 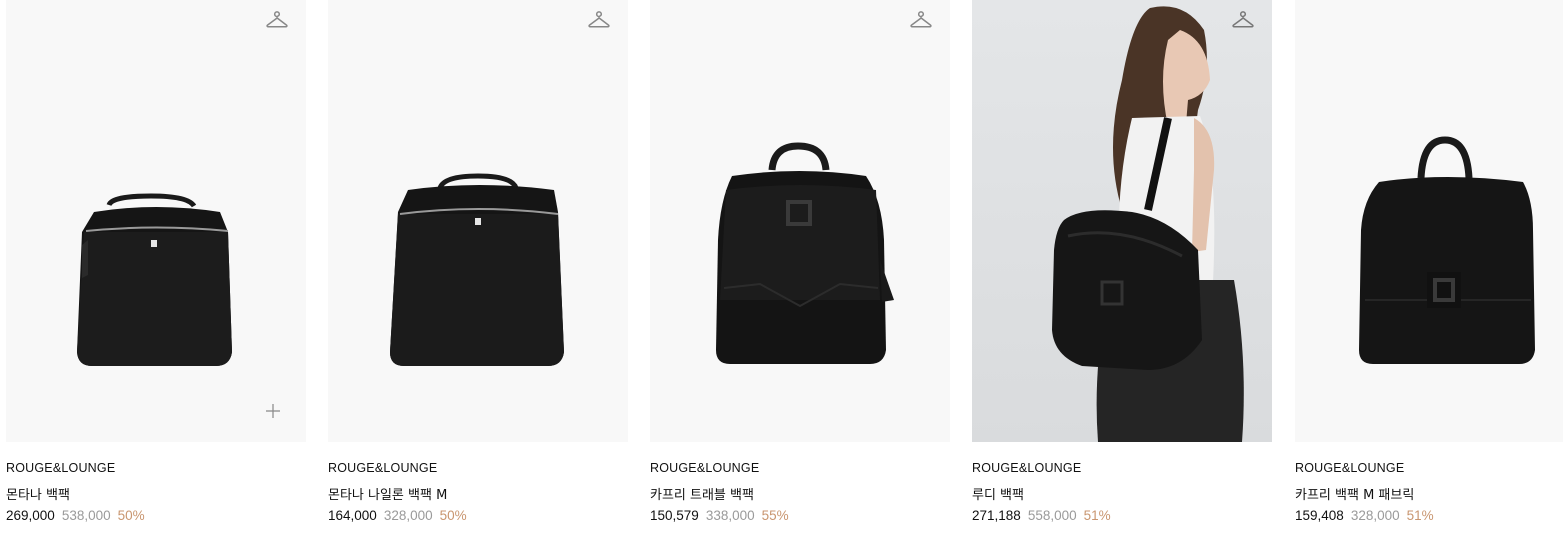 I want to click on original-price: 558,000, so click(x=1052, y=515).